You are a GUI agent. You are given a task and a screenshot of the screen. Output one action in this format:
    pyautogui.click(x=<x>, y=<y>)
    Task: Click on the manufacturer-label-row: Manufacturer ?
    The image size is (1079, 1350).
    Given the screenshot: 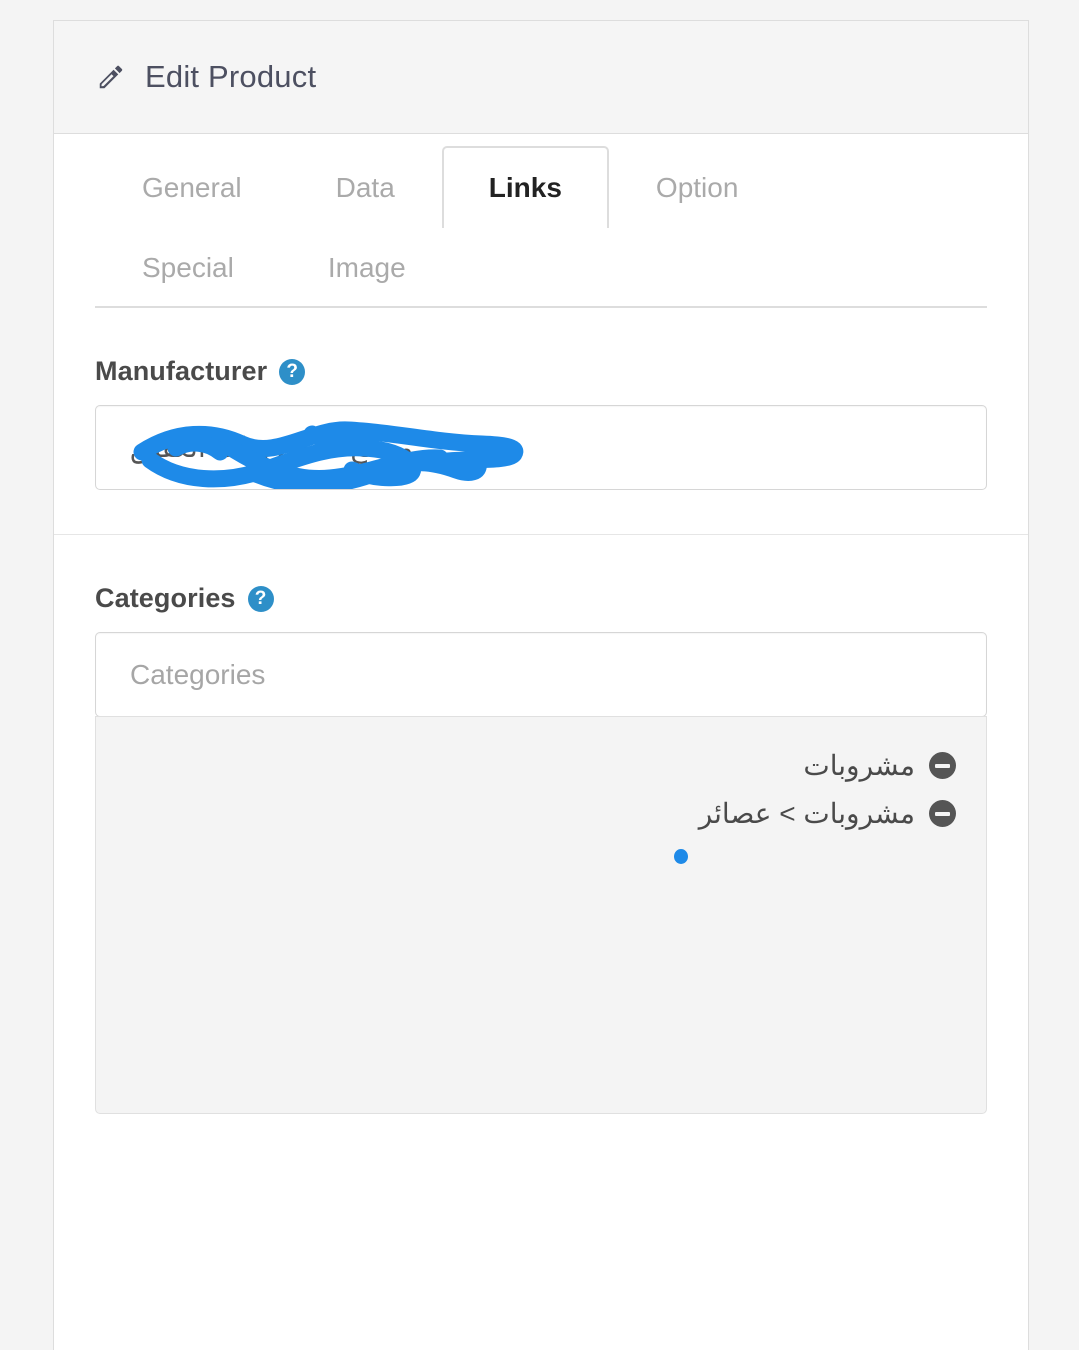 What is the action you would take?
    pyautogui.click(x=541, y=371)
    